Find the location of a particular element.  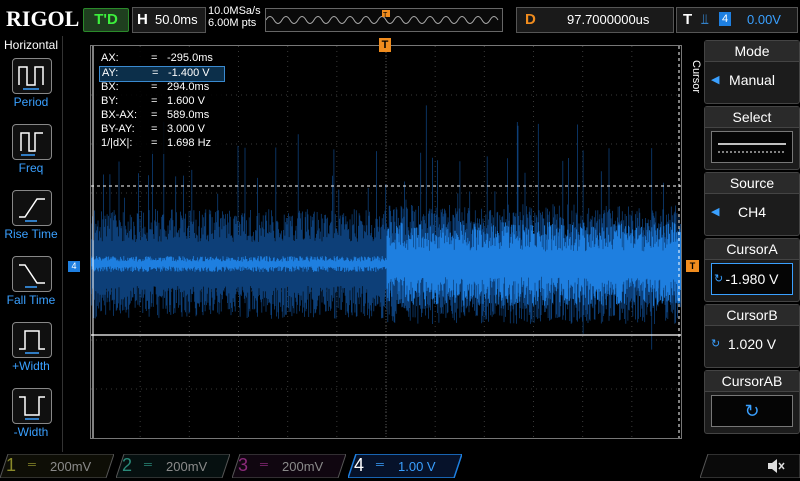

measure-period-label: Period is located at coordinates (31, 102).